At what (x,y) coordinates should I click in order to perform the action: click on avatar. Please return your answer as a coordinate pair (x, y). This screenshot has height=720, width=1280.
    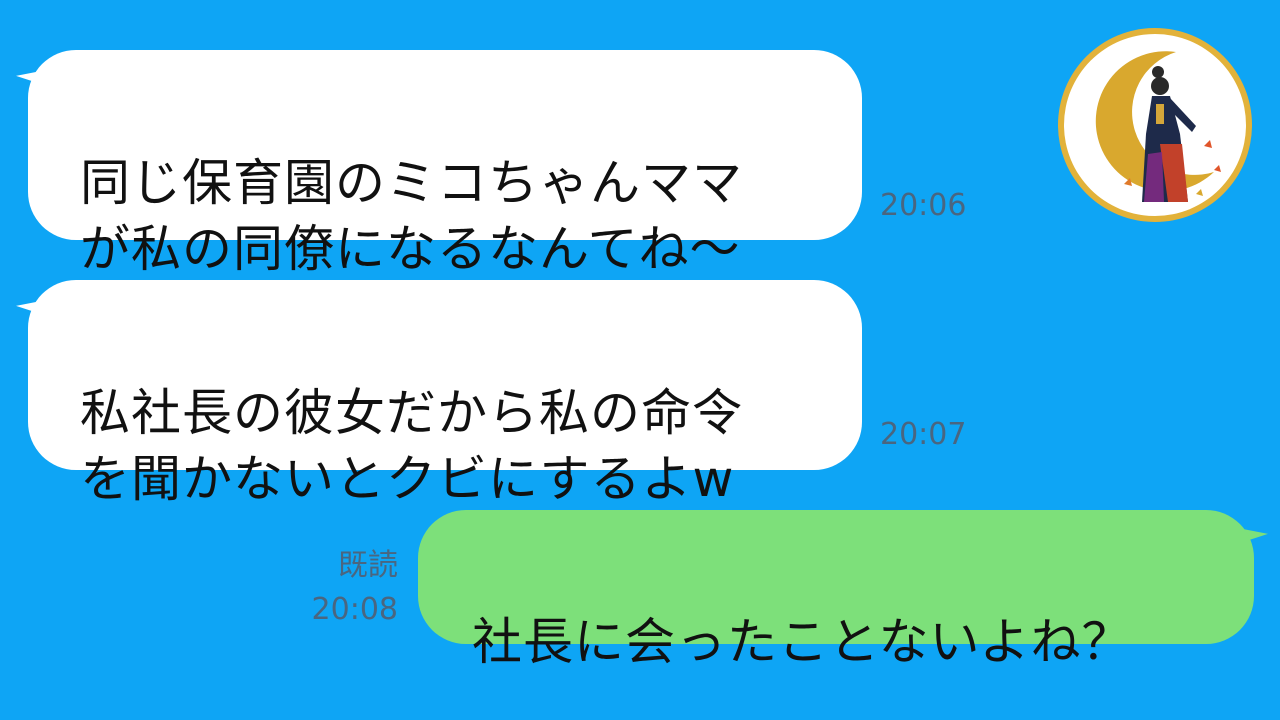
    Looking at the image, I should click on (1155, 125).